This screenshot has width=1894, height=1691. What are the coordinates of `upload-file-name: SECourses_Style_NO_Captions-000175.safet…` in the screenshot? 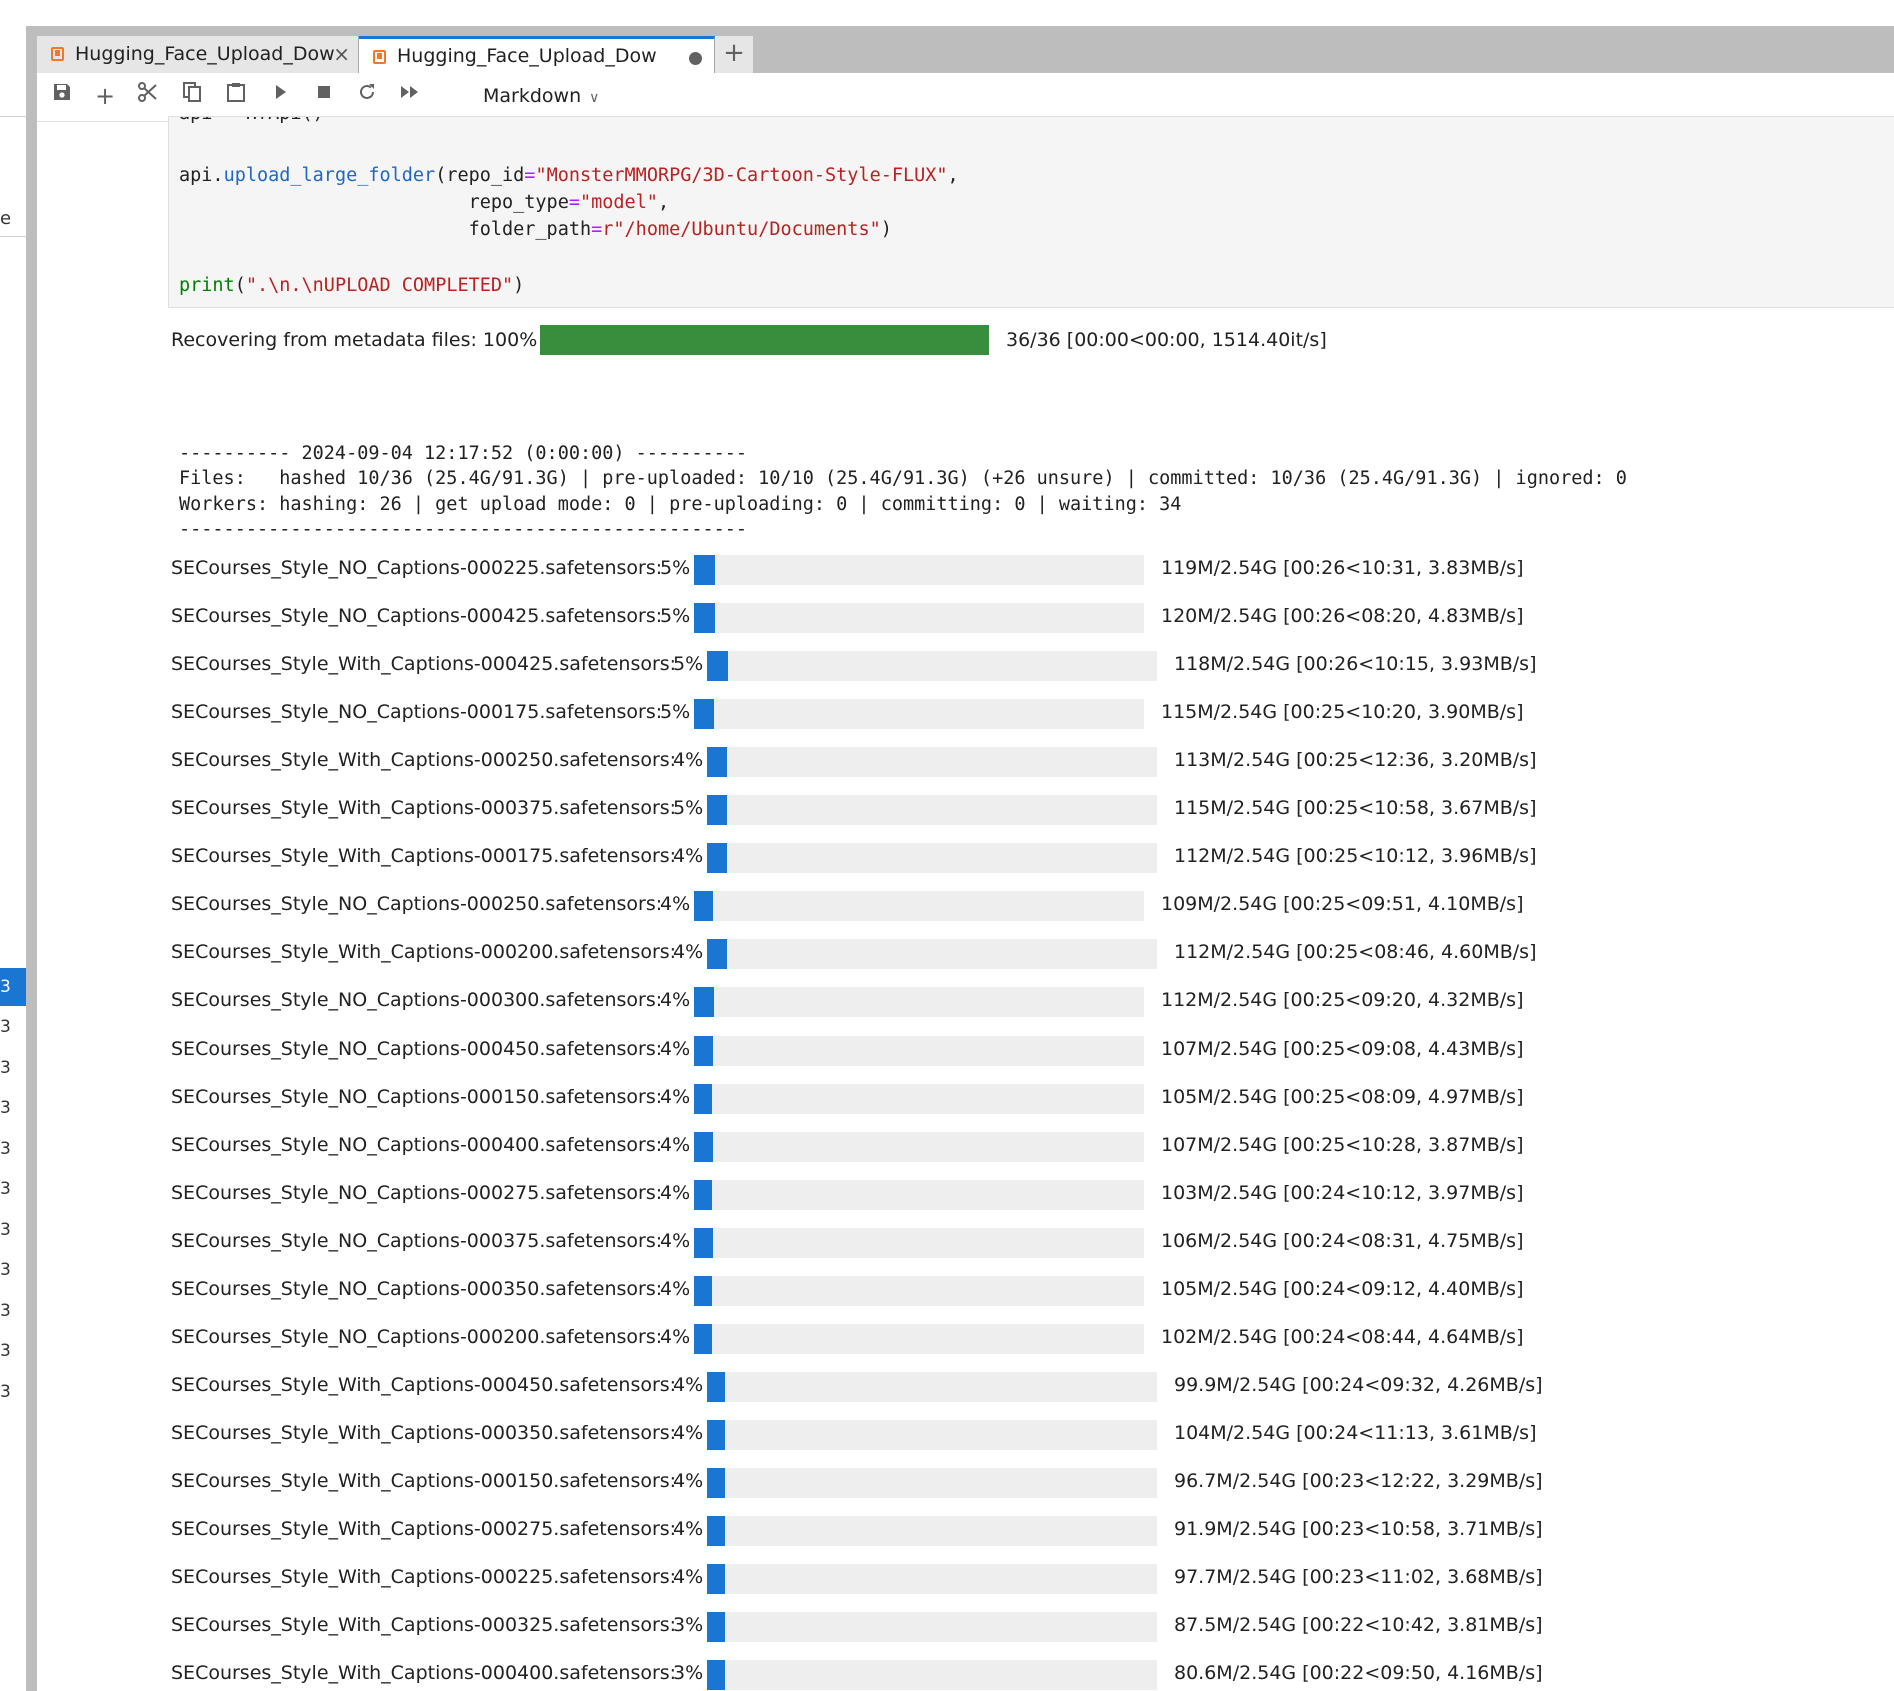 It's located at (417, 712).